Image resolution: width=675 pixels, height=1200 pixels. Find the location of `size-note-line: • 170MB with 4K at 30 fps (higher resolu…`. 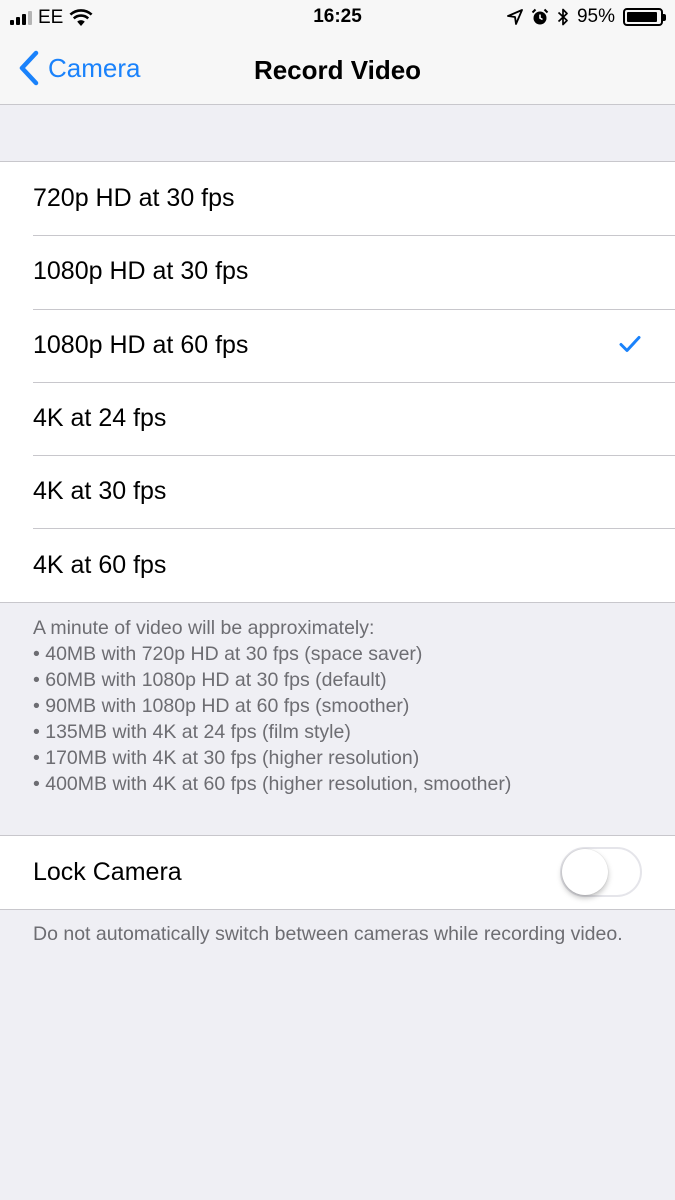

size-note-line: • 170MB with 4K at 30 fps (higher resolu… is located at coordinates (226, 758).